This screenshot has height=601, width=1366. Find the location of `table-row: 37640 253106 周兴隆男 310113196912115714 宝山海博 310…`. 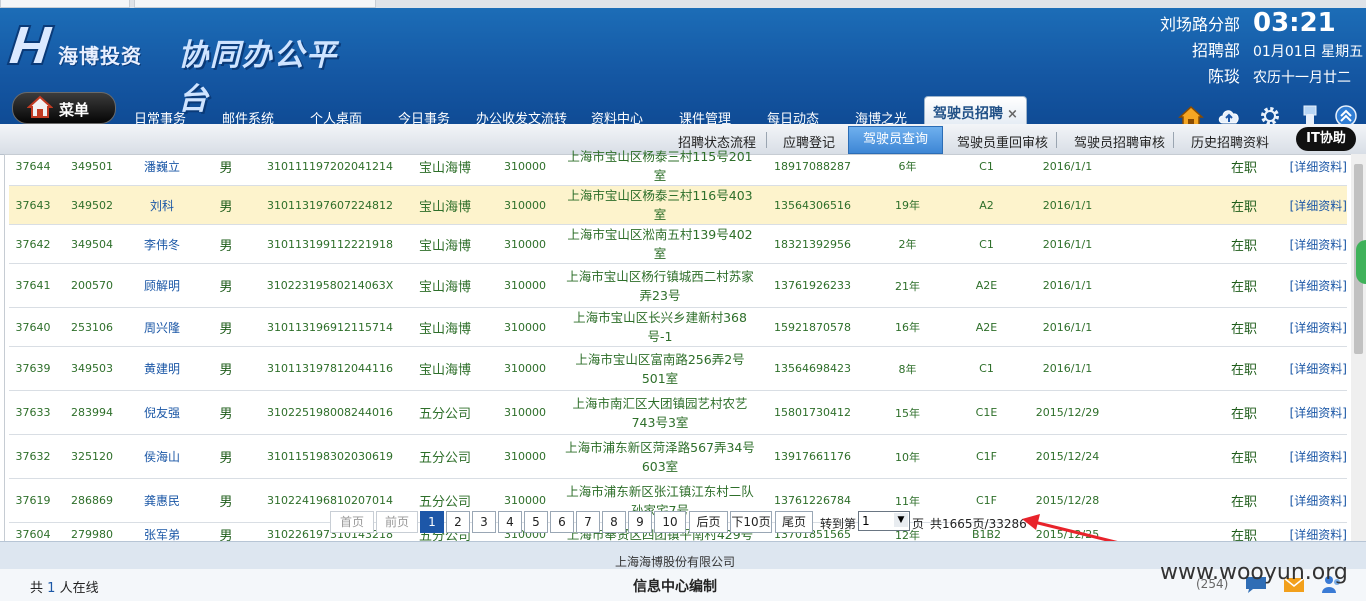

table-row: 37640 253106 周兴隆男 310113196912115714 宝山海博 310… is located at coordinates (678, 327).